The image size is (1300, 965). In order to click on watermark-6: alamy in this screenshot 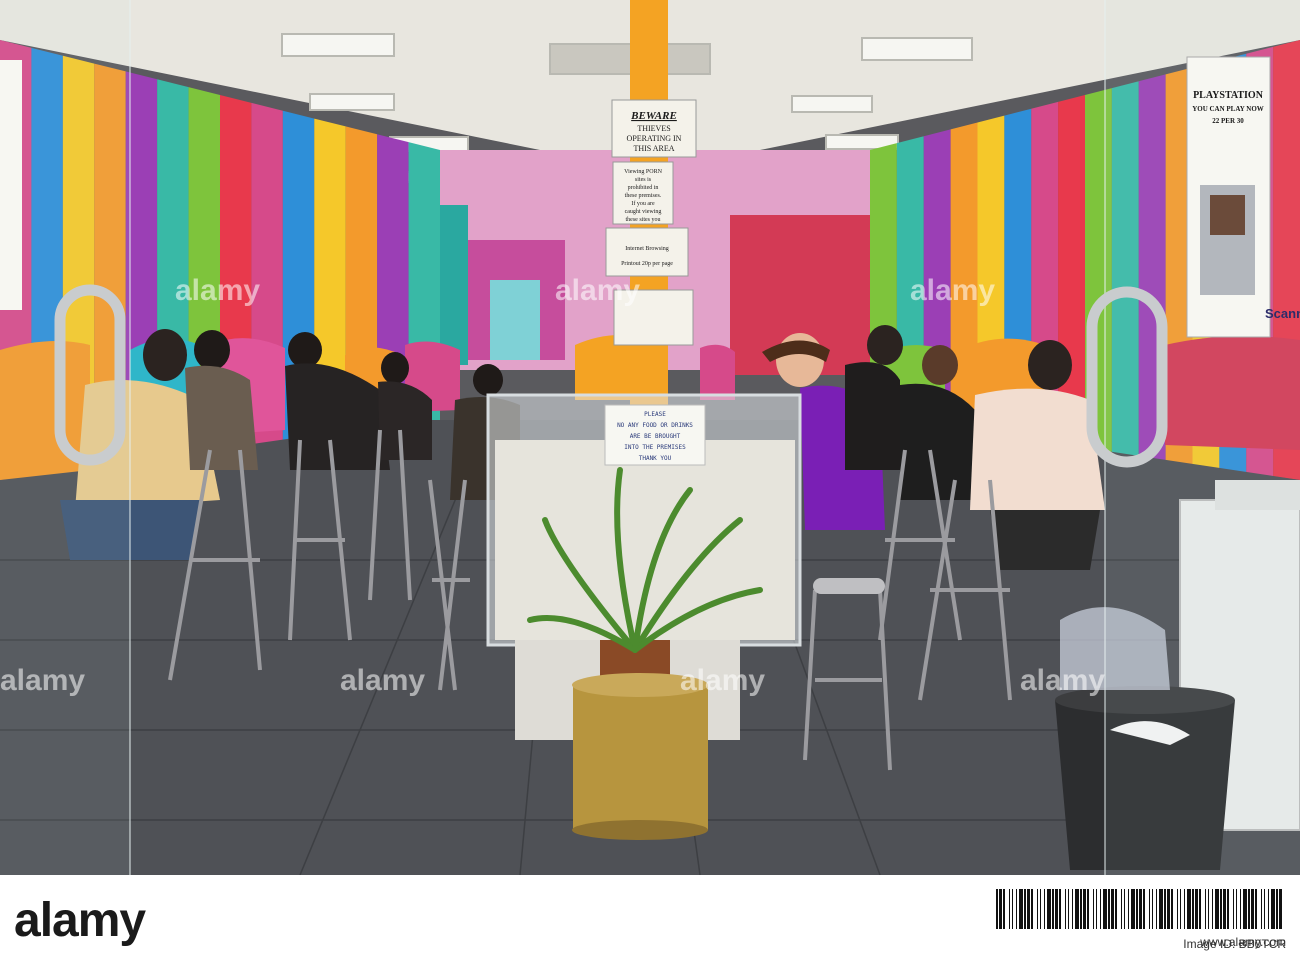, I will do `click(722, 680)`.